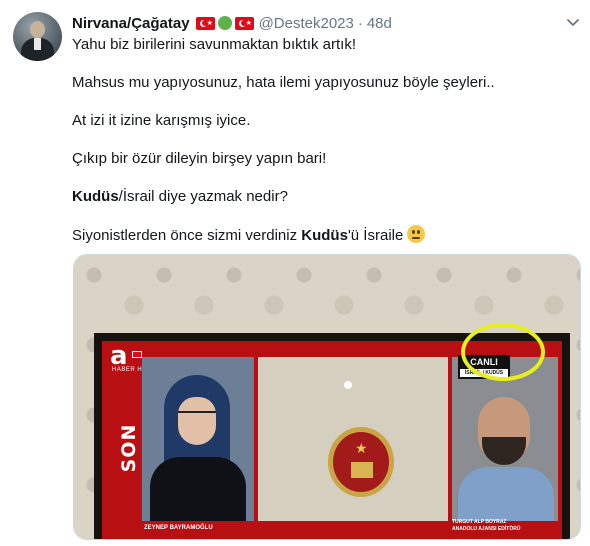 Image resolution: width=590 pixels, height=546 pixels. Describe the element at coordinates (137, 354) in the screenshot. I see `logo-flag-icon` at that location.